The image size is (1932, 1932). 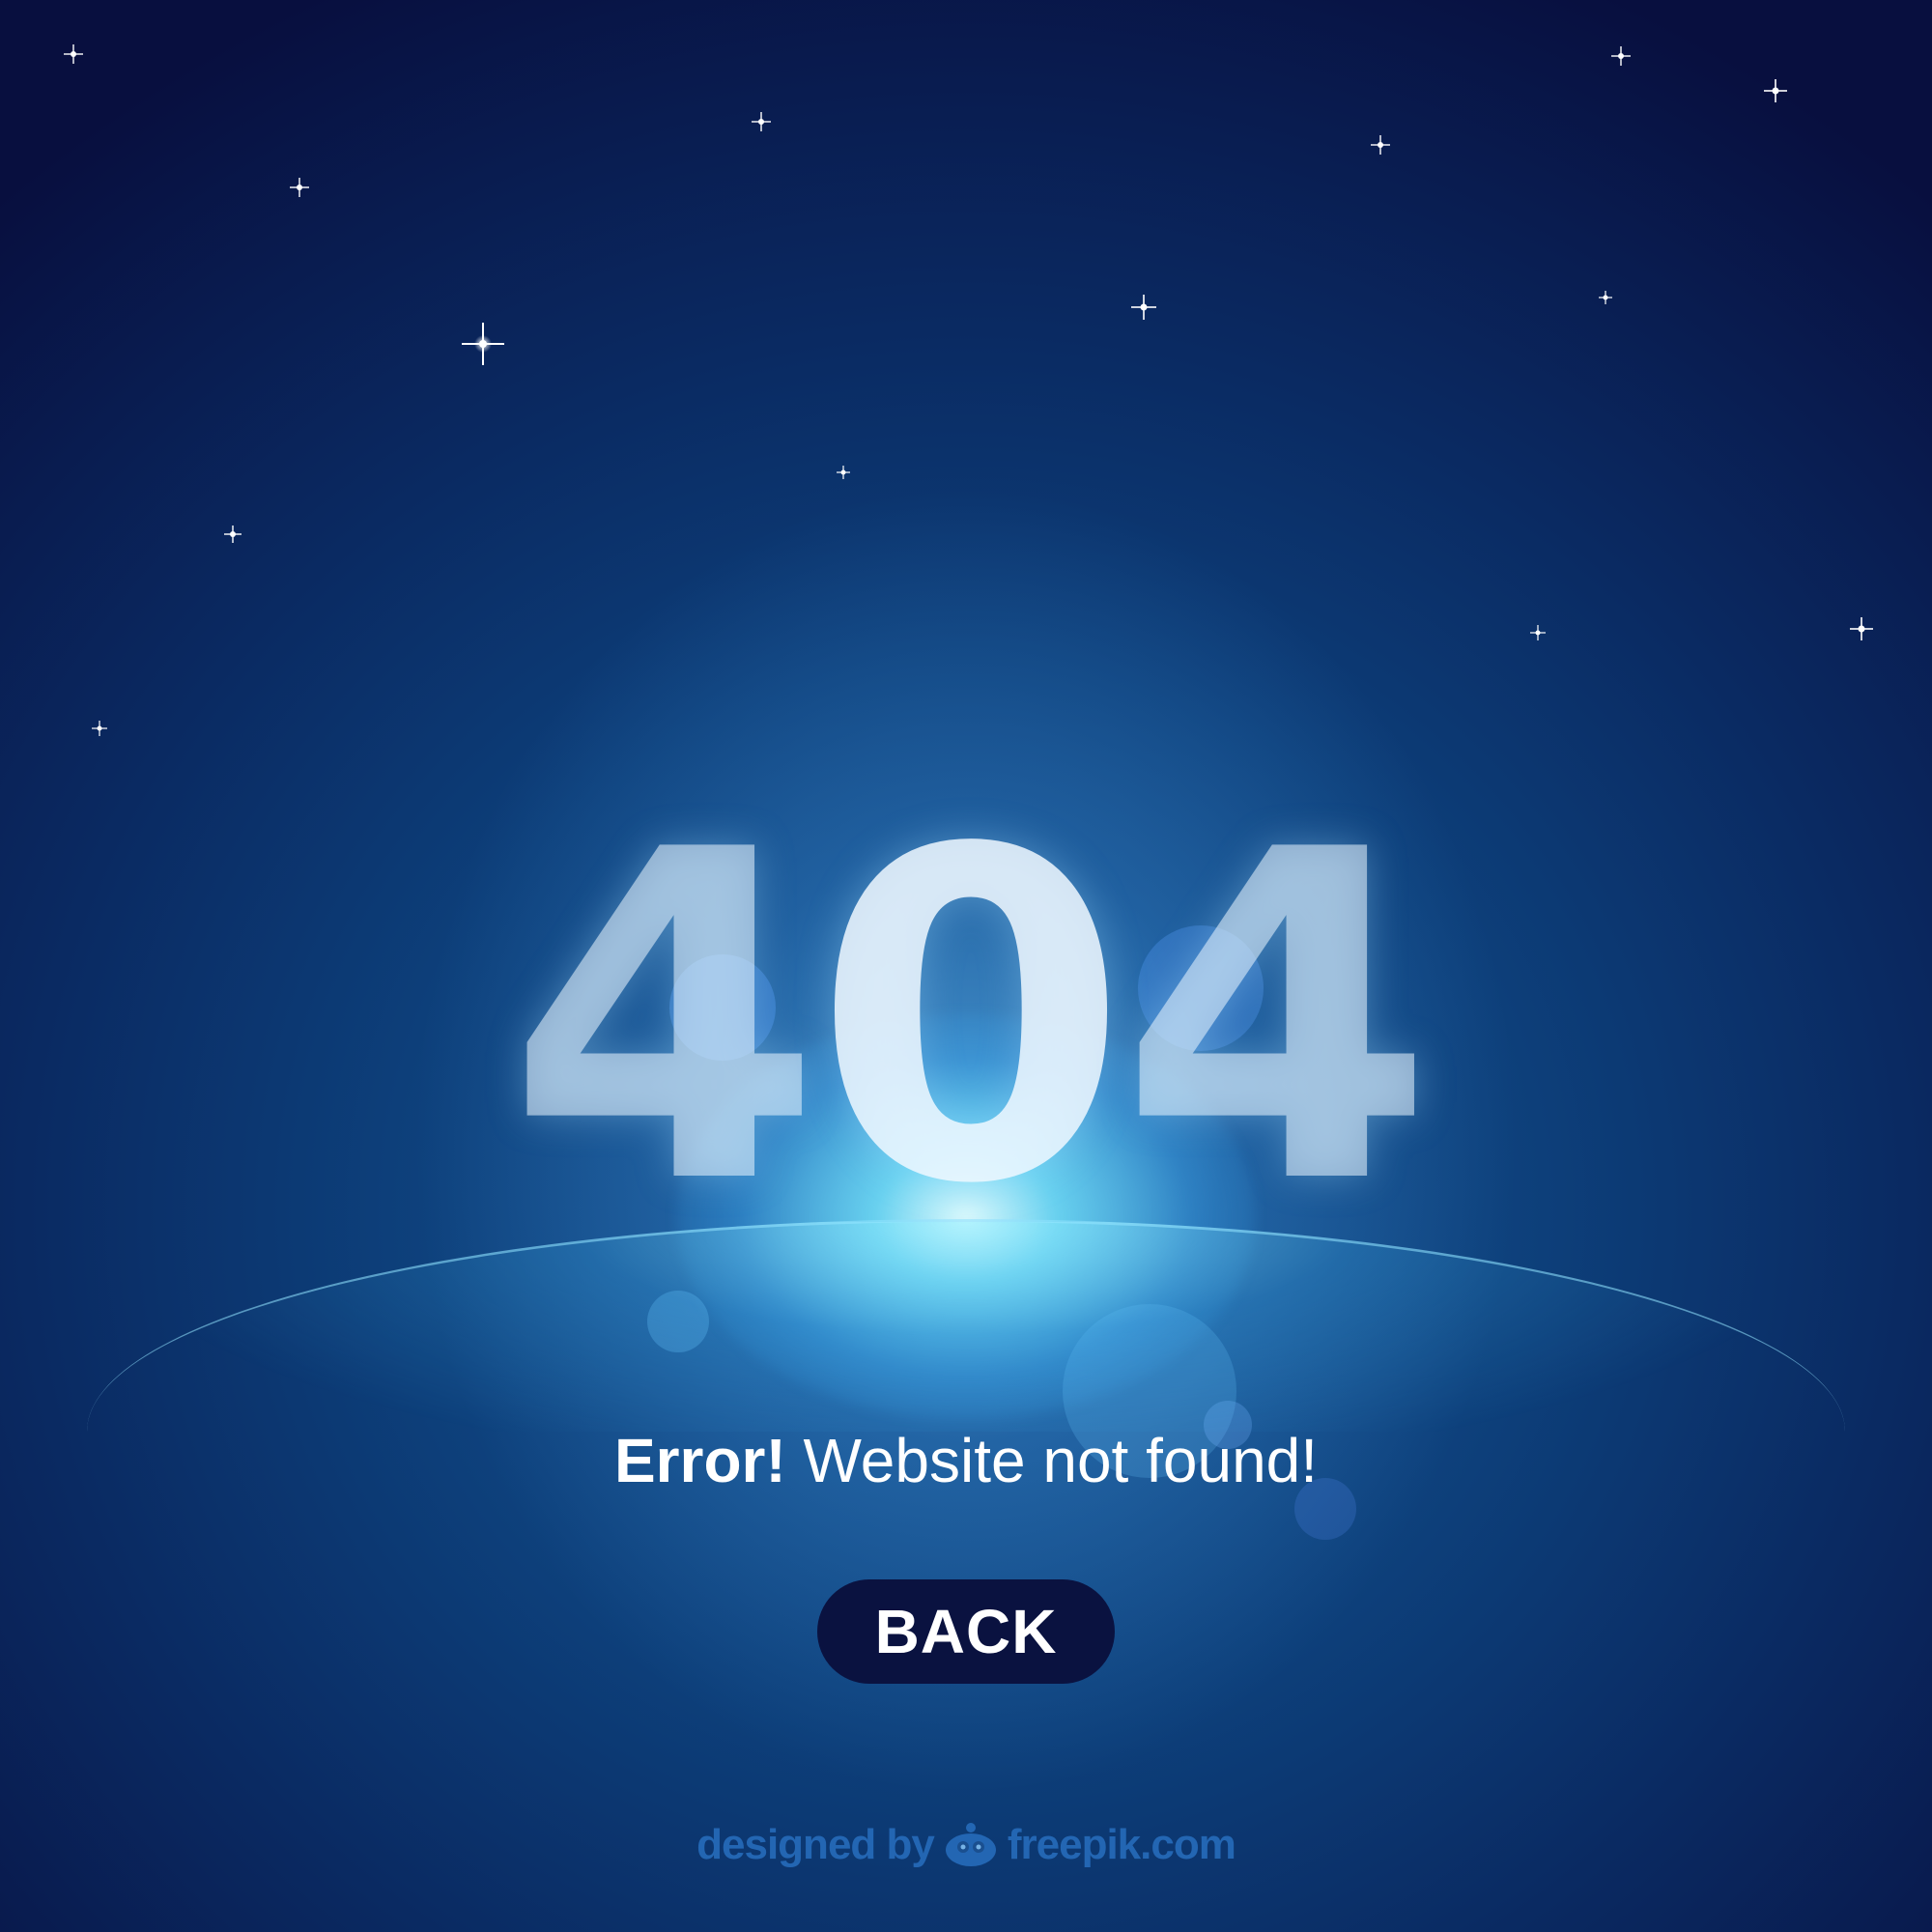 I want to click on credit-brand: freepik.com, so click(x=1121, y=1844).